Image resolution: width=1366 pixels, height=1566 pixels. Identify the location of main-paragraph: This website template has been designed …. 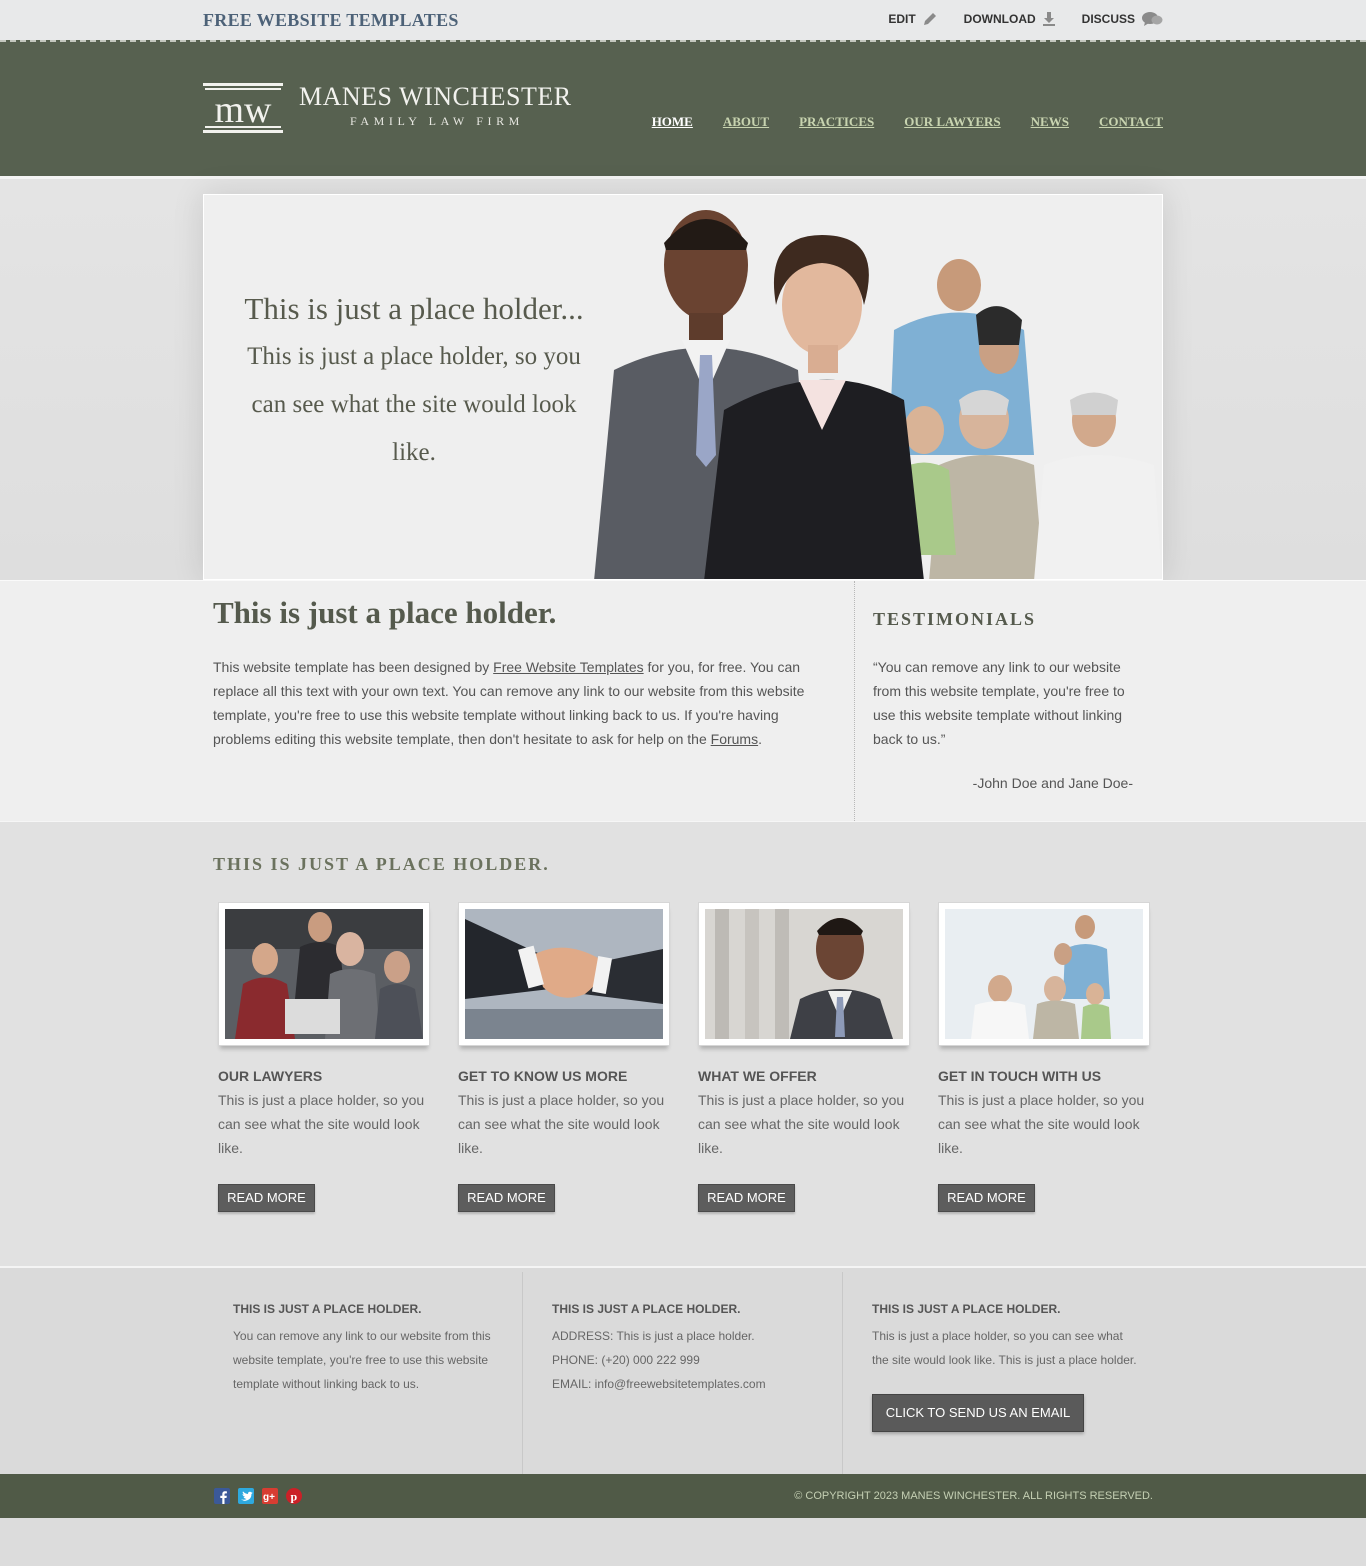
(518, 703).